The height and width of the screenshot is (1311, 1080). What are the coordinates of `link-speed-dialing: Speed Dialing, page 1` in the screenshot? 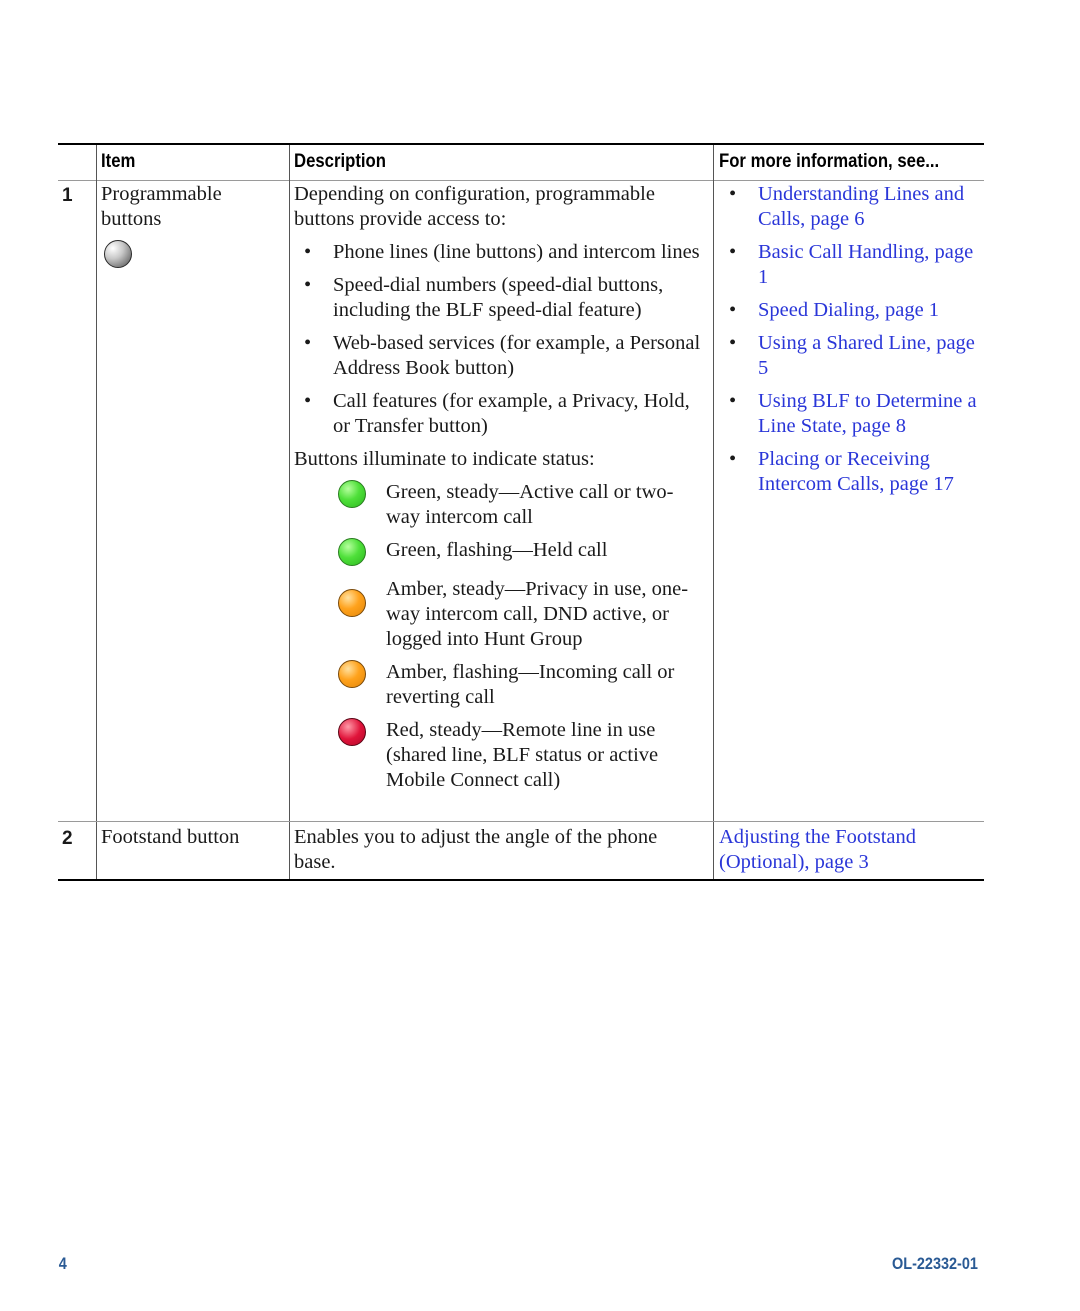 It's located at (848, 310).